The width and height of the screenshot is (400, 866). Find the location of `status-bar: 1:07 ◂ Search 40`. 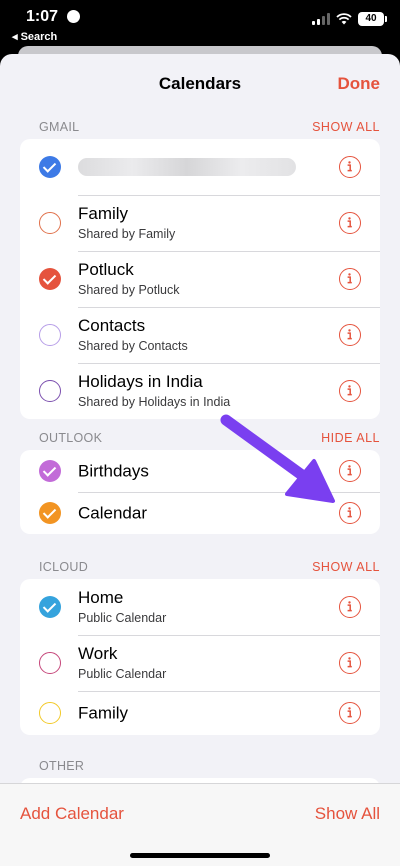

status-bar: 1:07 ◂ Search 40 is located at coordinates (200, 22).